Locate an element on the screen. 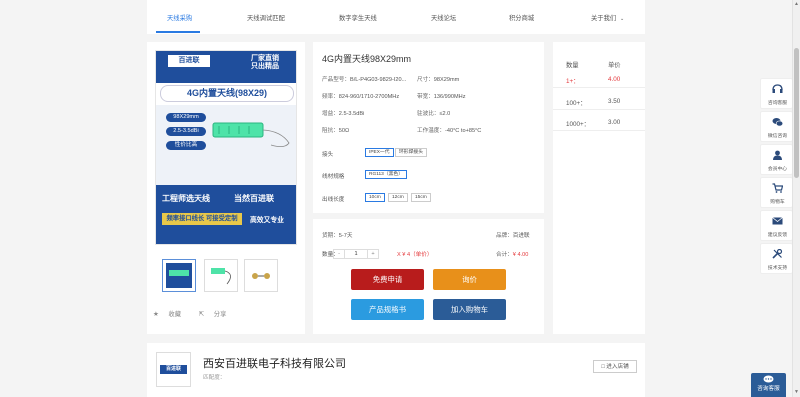  price-row-price-3: 3.00 is located at coordinates (614, 122).